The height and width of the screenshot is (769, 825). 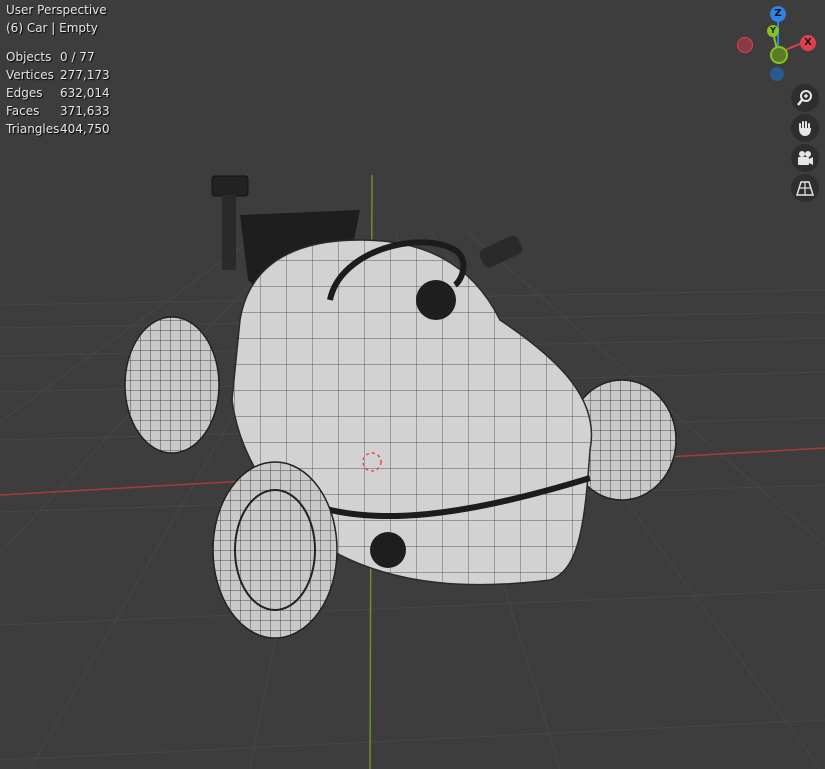 I want to click on camera-icon, so click(x=805, y=158).